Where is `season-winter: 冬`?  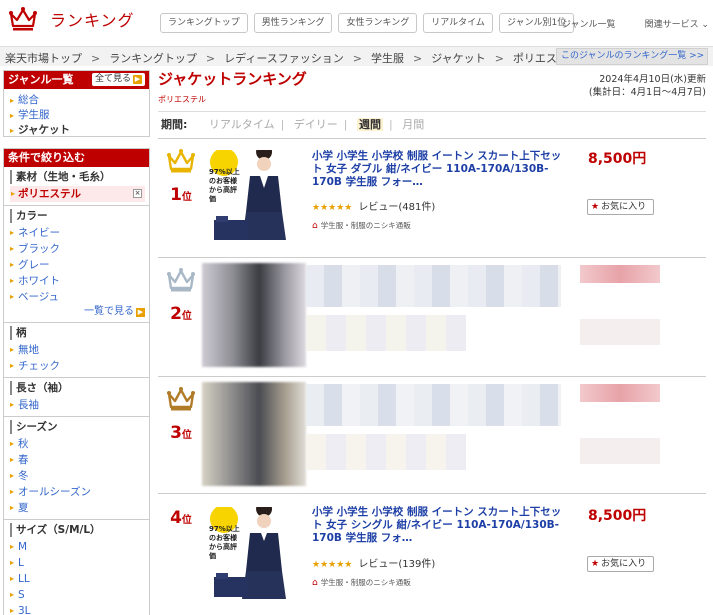 season-winter: 冬 is located at coordinates (79, 476).